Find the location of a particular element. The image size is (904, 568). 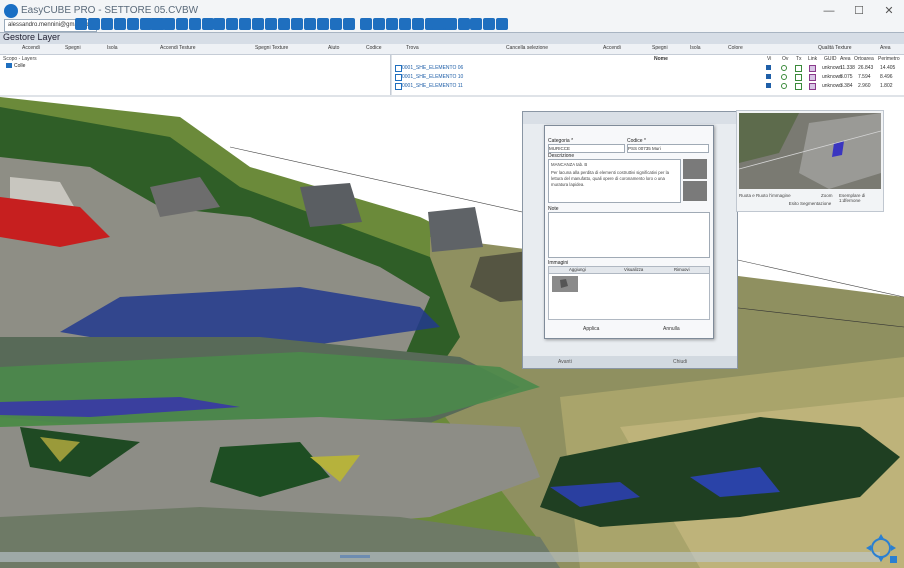

layers-icon is located at coordinates (107, 24).